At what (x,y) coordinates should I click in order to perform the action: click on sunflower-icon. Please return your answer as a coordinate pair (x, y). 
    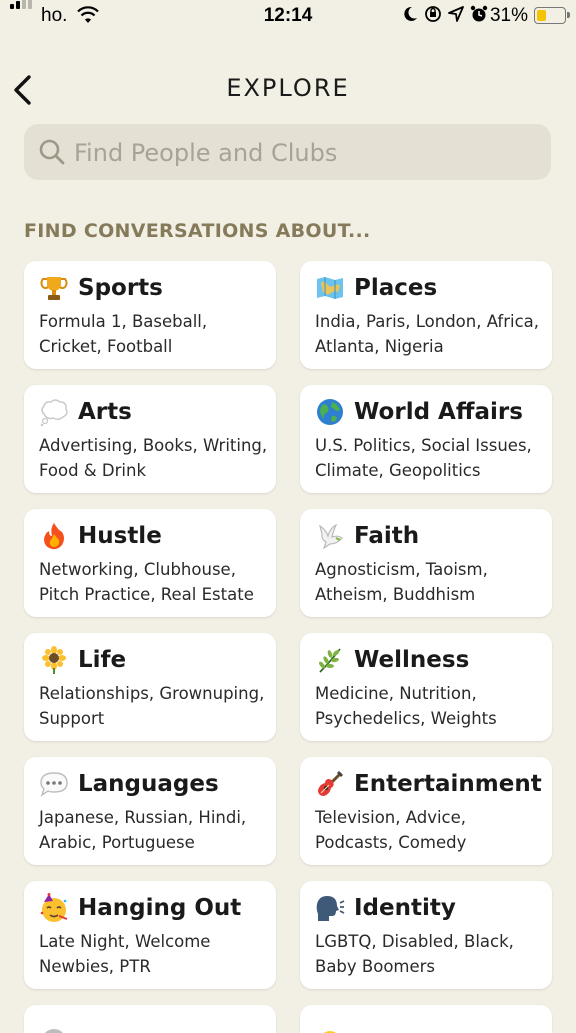
    Looking at the image, I should click on (54, 660).